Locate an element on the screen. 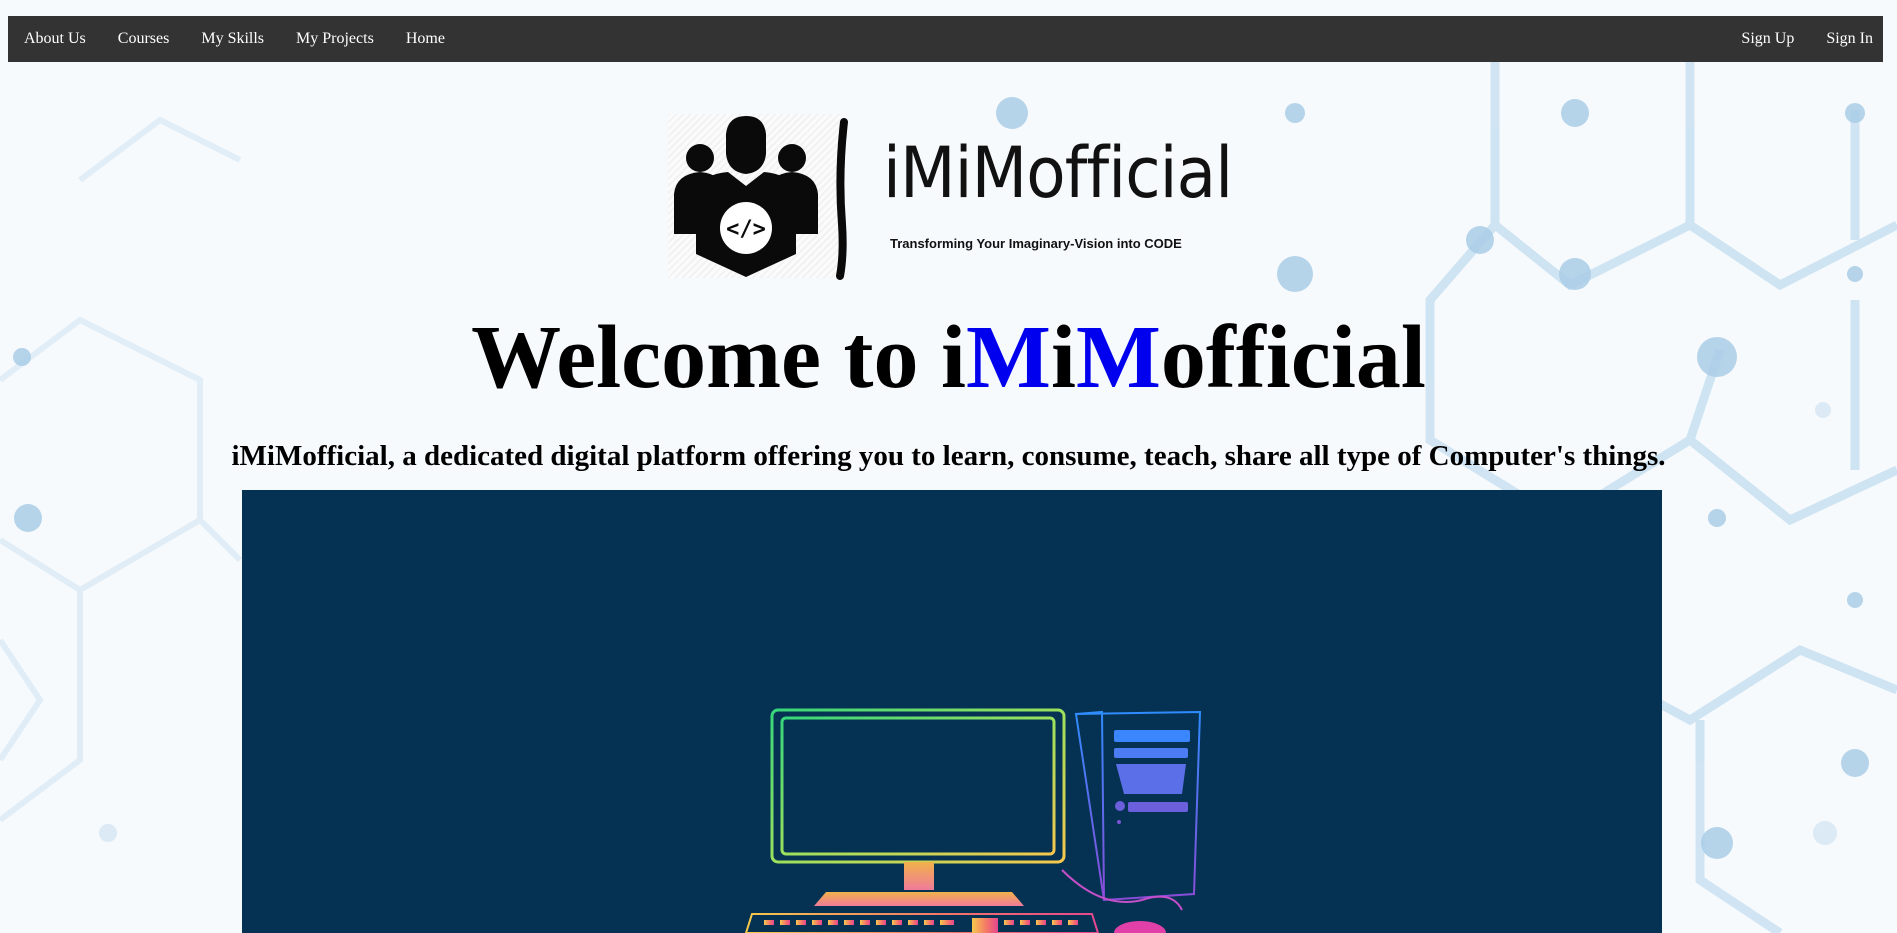  nav-courses: Courses is located at coordinates (144, 39).